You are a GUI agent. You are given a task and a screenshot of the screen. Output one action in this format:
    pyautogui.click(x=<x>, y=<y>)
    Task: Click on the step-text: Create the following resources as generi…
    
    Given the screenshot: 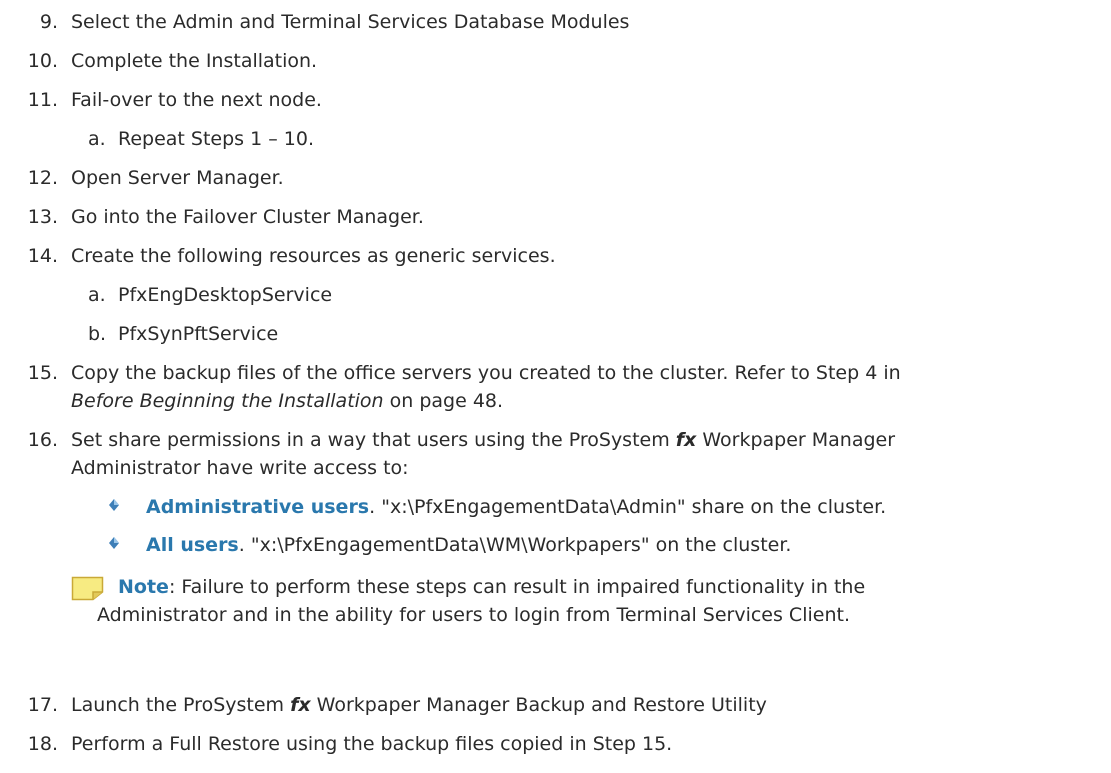 What is the action you would take?
    pyautogui.click(x=313, y=256)
    